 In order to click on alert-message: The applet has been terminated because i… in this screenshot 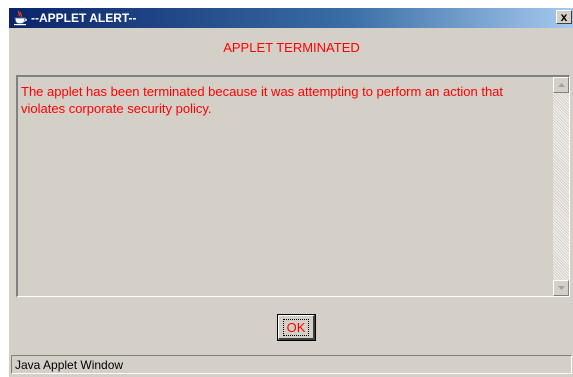, I will do `click(262, 100)`.